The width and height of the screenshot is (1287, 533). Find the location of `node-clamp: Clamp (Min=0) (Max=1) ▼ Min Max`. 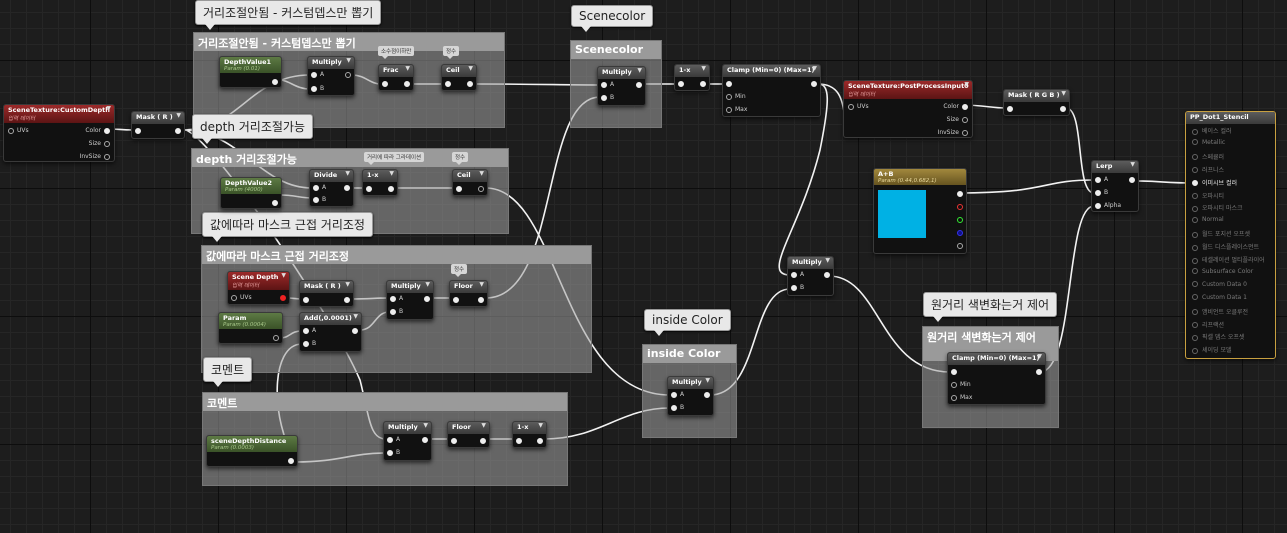

node-clamp: Clamp (Min=0) (Max=1) ▼ Min Max is located at coordinates (996, 378).